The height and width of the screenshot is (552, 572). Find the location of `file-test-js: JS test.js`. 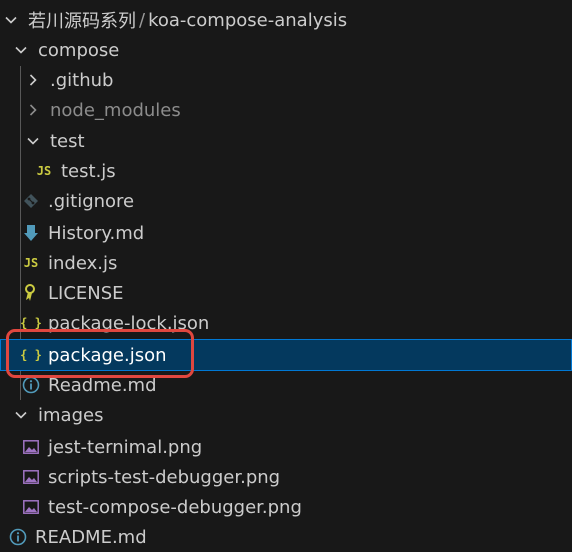

file-test-js: JS test.js is located at coordinates (286, 171).